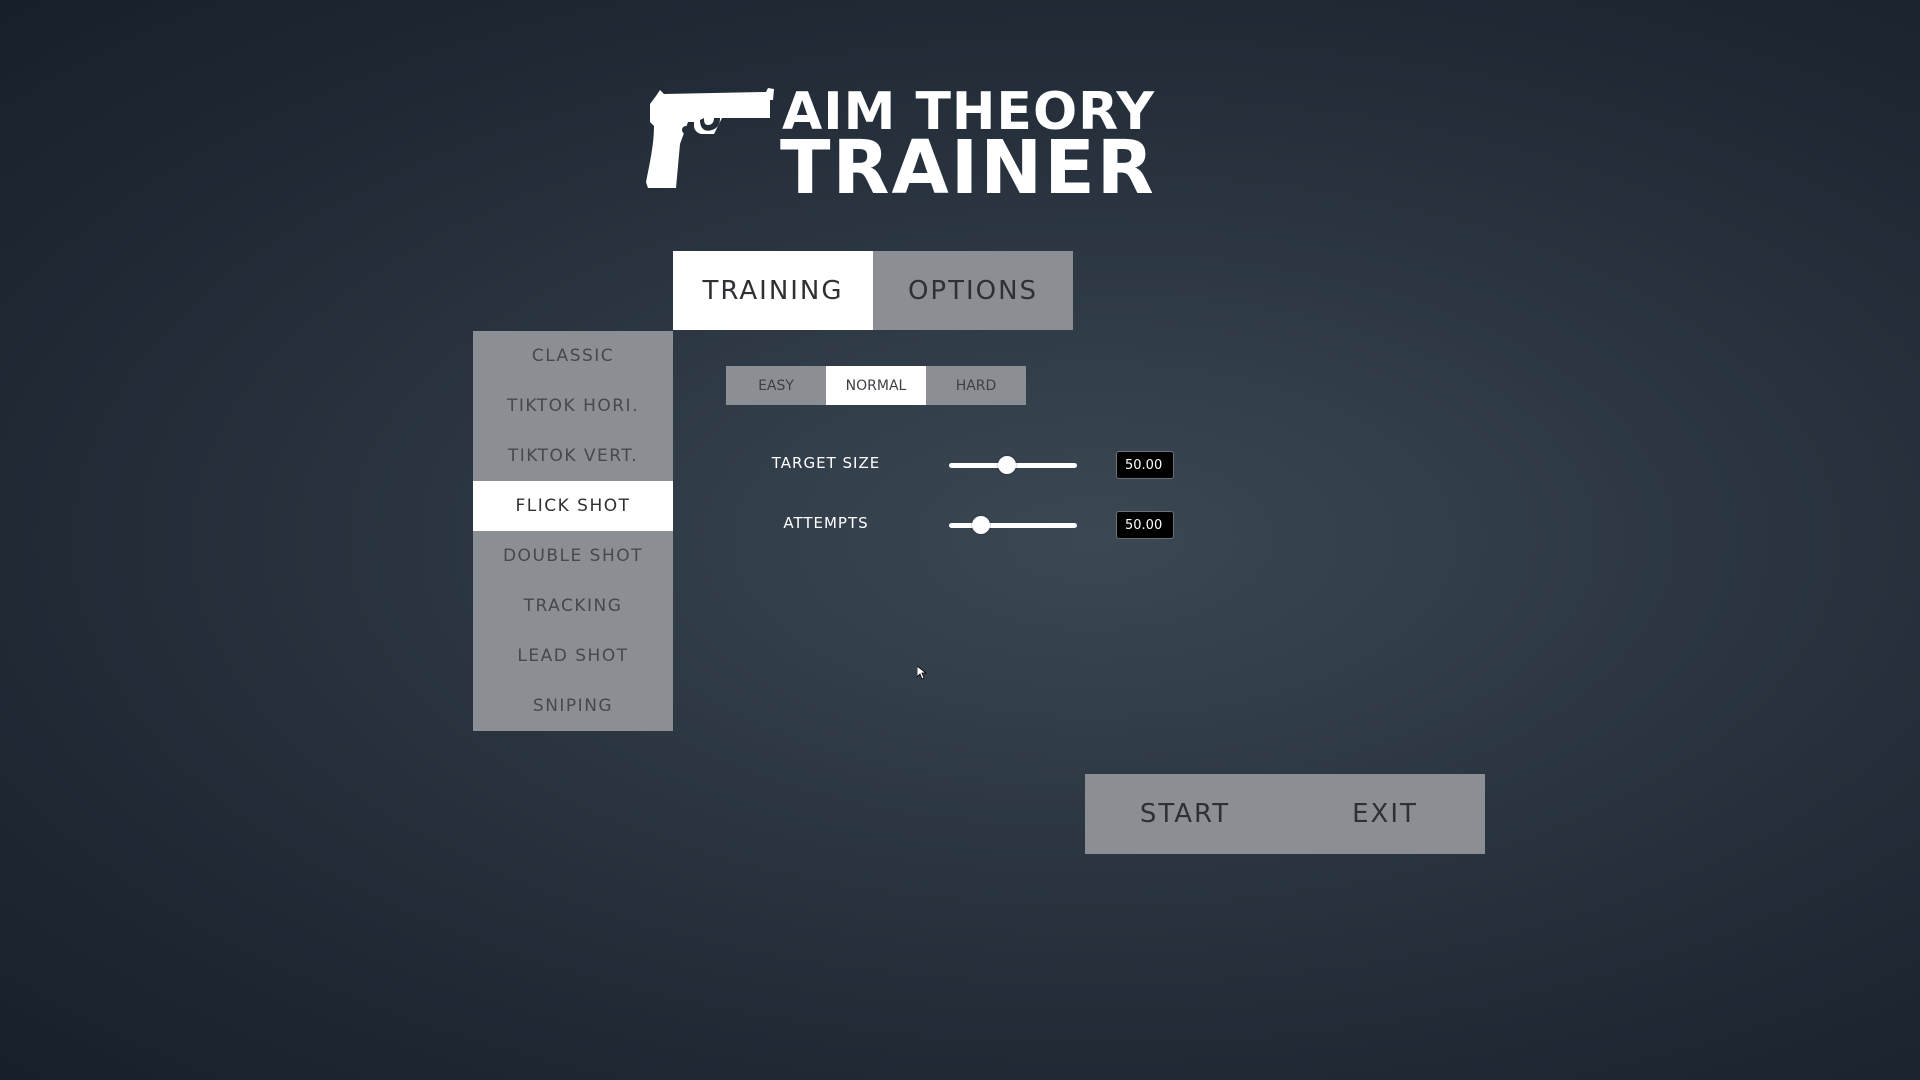  Describe the element at coordinates (573, 356) in the screenshot. I see `mode-item-classic: CLASSIC` at that location.